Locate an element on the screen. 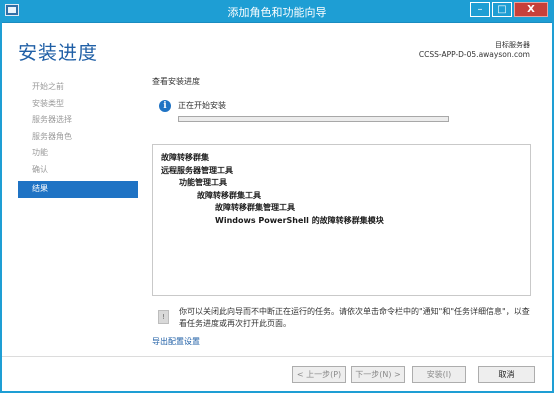 This screenshot has width=554, height=393. destination-label: 目标服务器 is located at coordinates (512, 45).